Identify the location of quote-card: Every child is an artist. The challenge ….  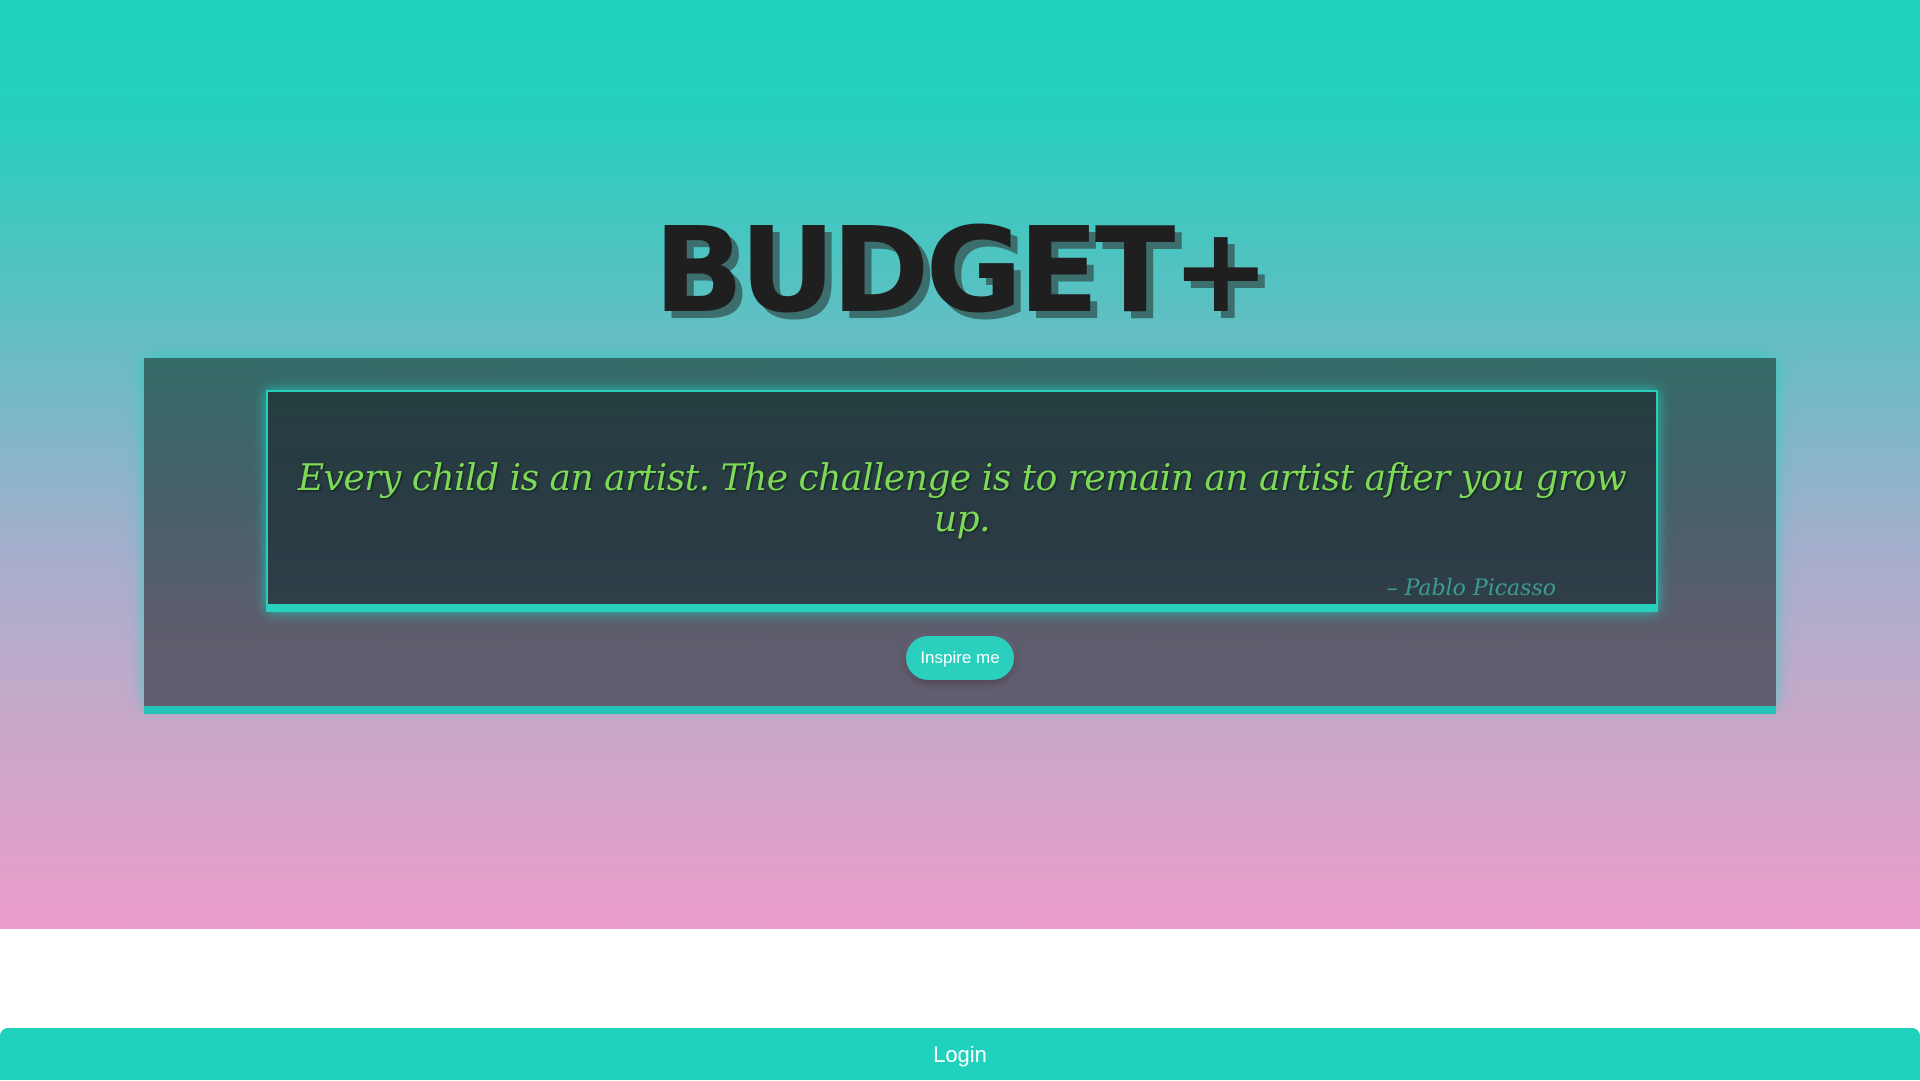
(962, 501).